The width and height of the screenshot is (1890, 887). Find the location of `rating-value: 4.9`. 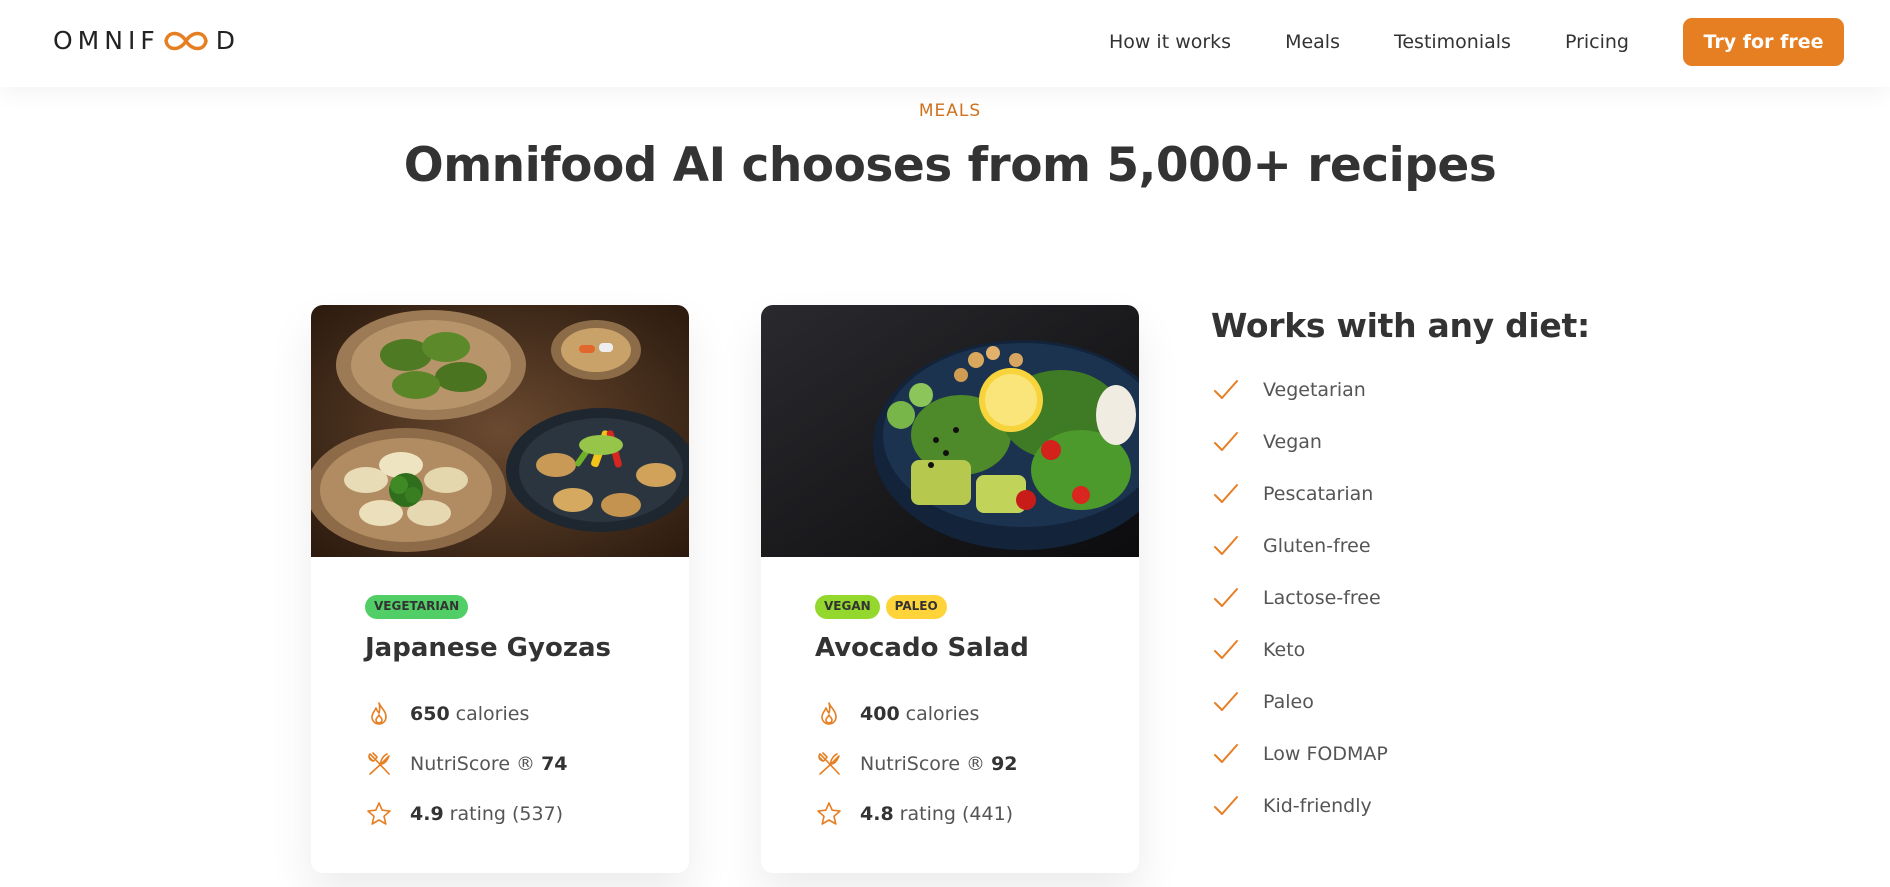

rating-value: 4.9 is located at coordinates (427, 814).